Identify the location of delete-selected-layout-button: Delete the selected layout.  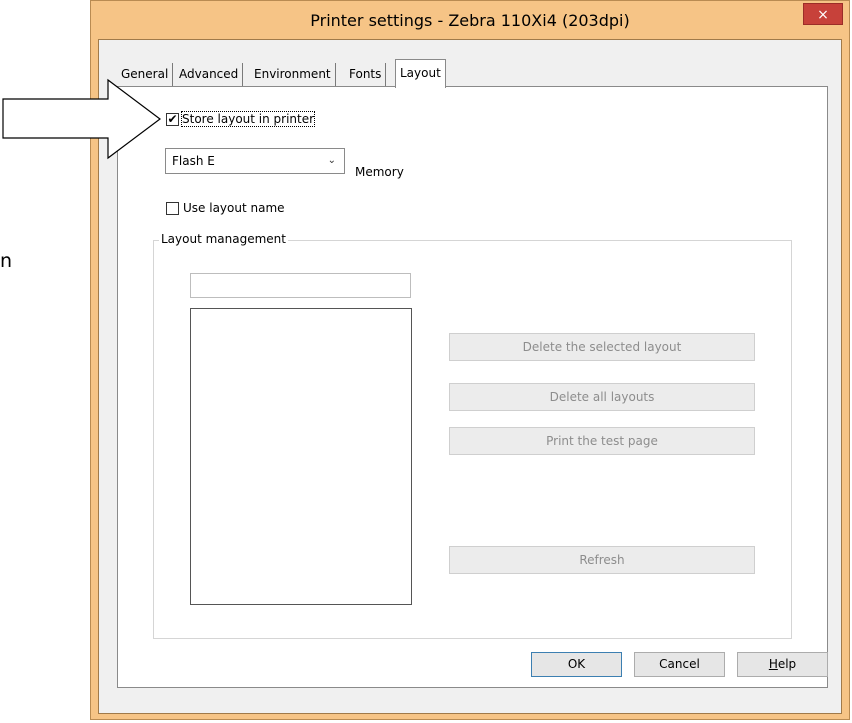
(602, 347).